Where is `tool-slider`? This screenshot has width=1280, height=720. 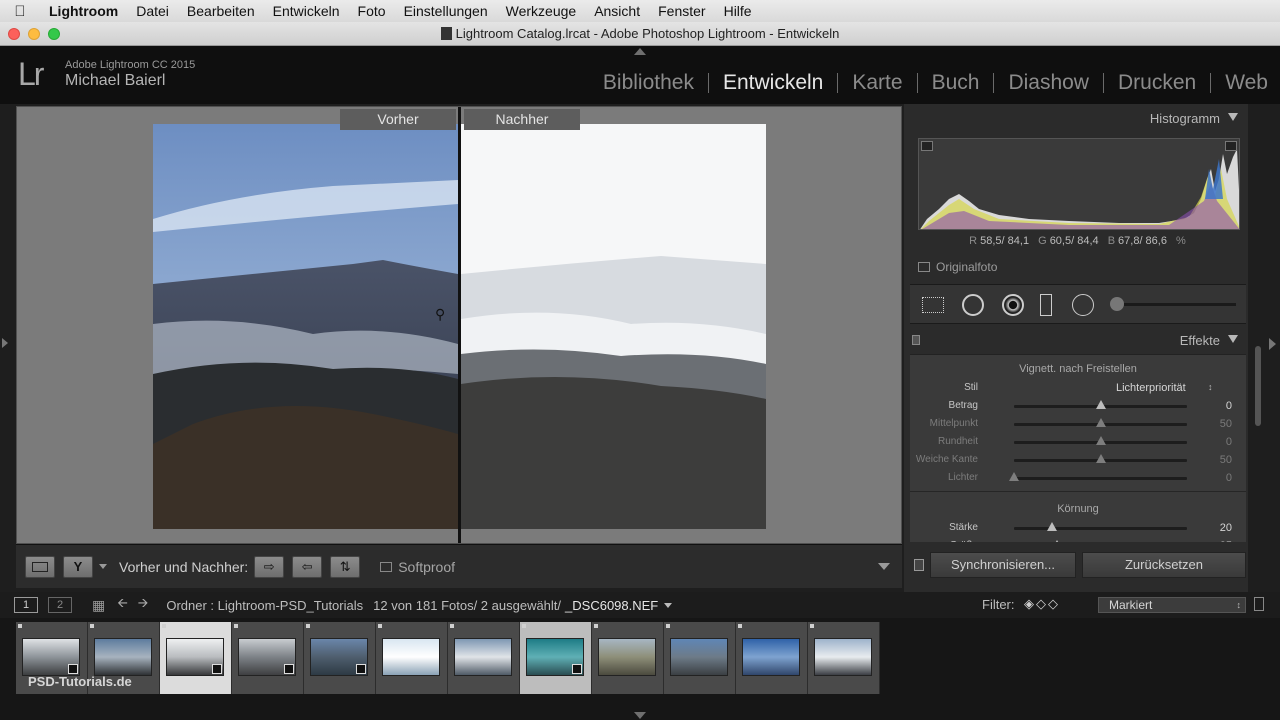
tool-slider is located at coordinates (1180, 304).